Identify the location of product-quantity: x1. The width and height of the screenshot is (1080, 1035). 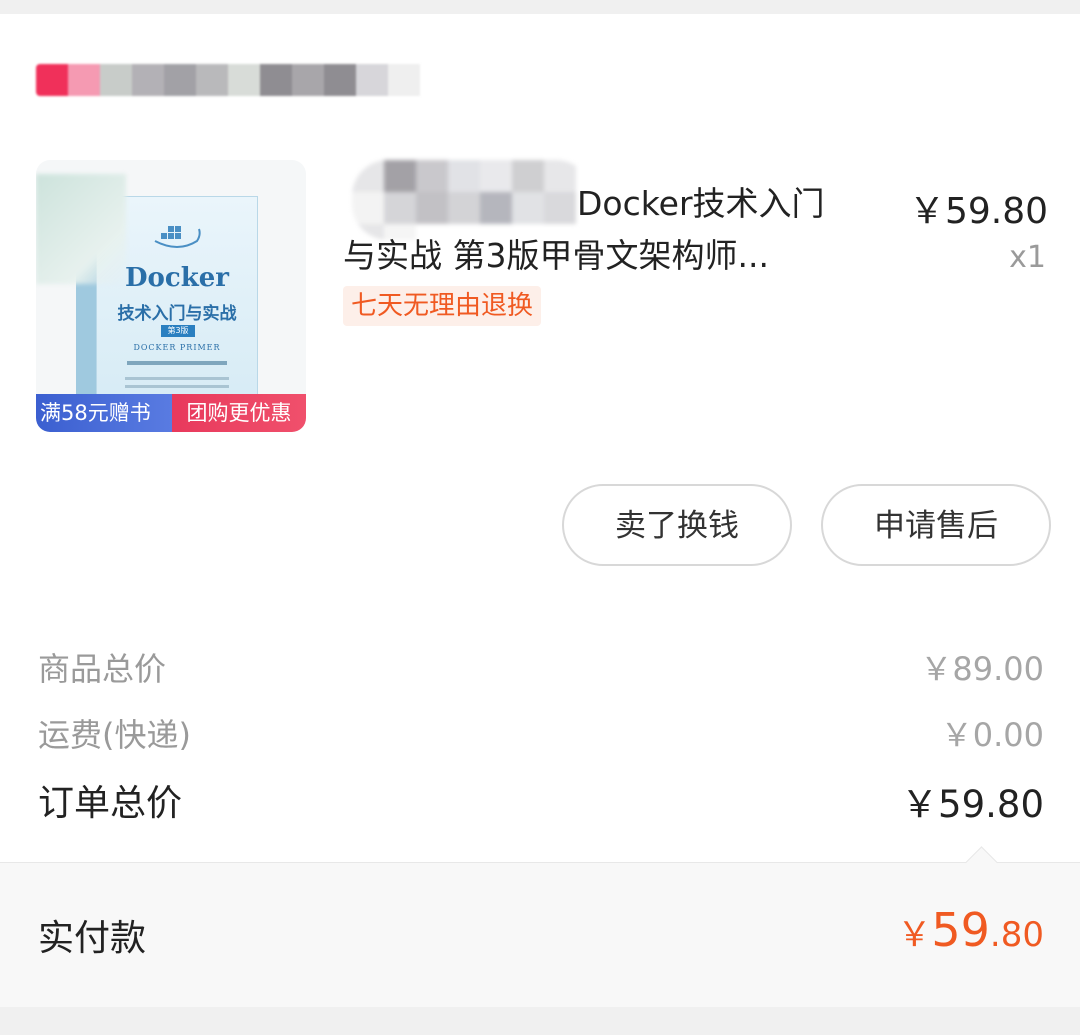
(1027, 257).